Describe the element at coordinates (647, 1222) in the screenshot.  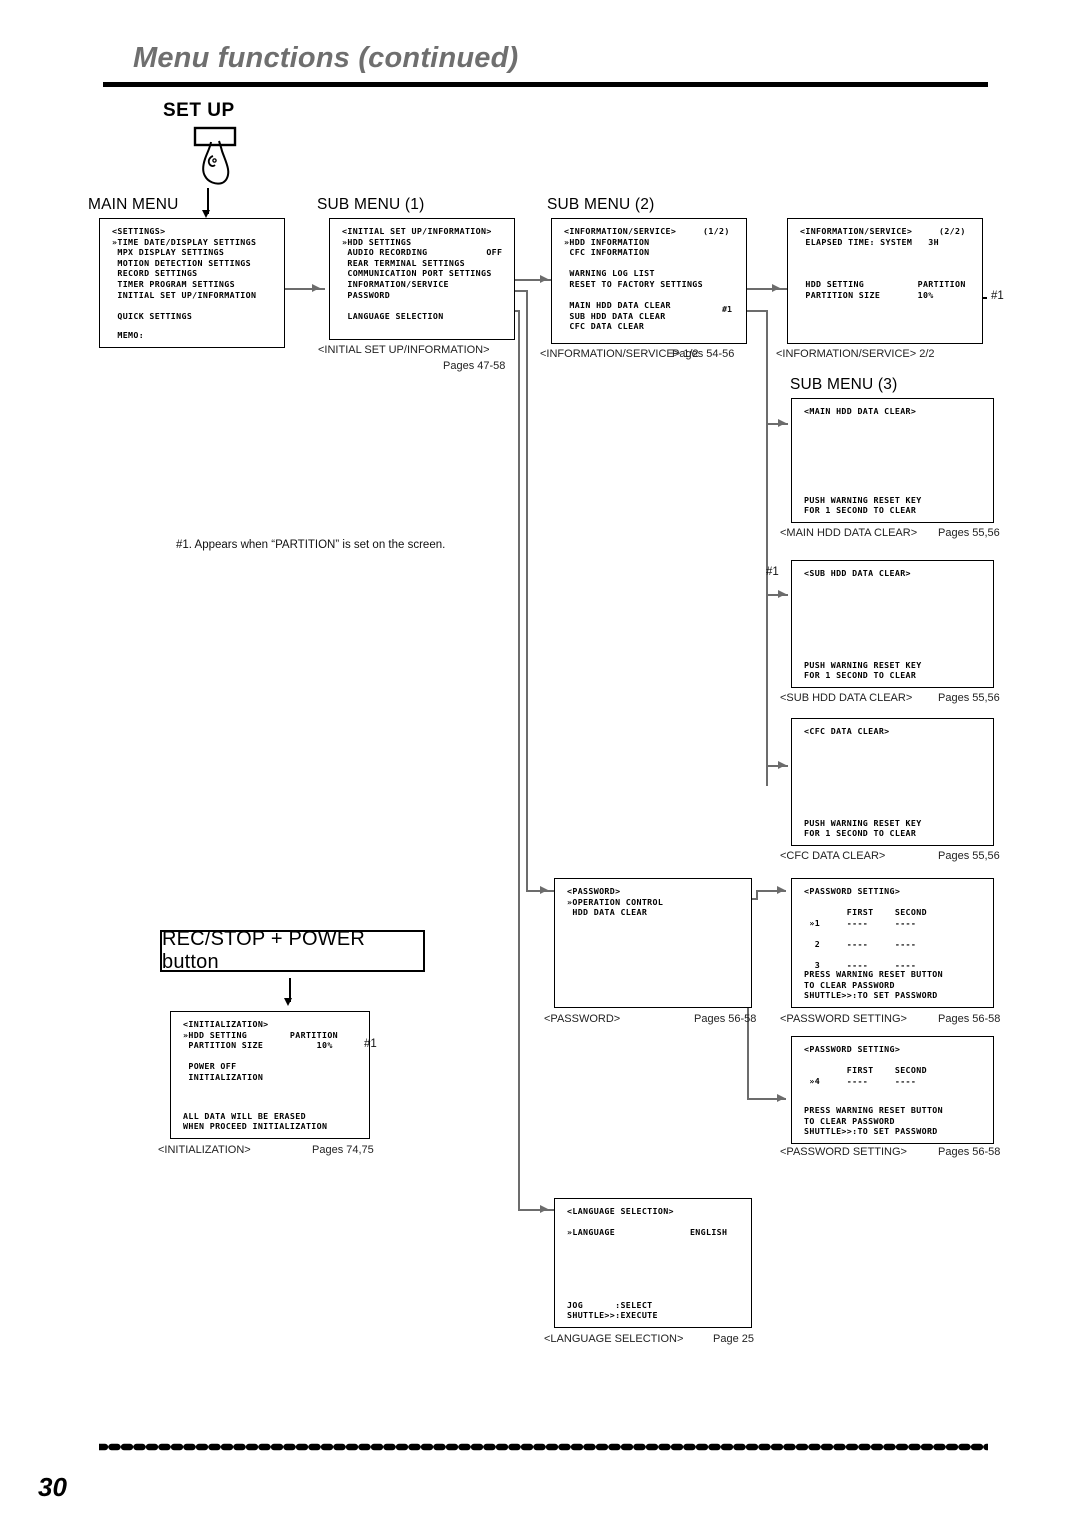
I see `screen-language-selection-body: <LANGUAGE SELECTION> »LANGUAGE ENGLISH` at that location.